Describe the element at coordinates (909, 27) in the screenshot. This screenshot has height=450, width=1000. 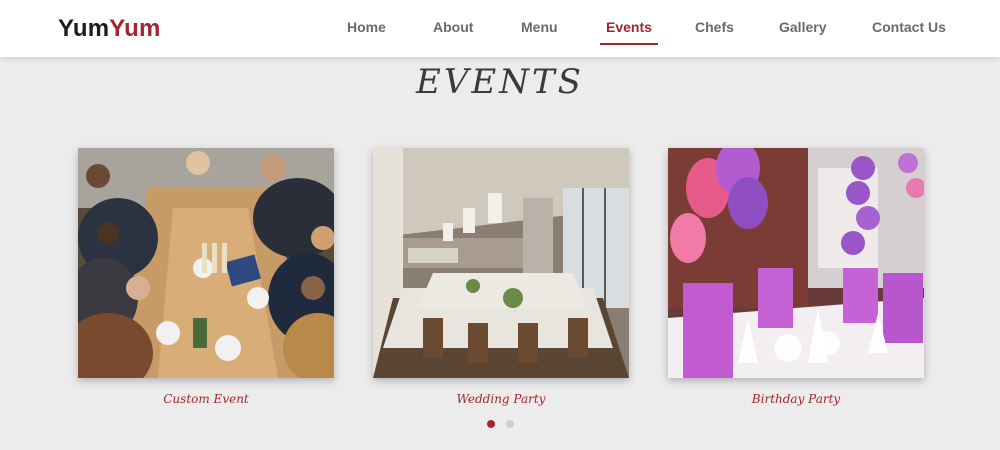
I see `nav-item-contact-us: Contact Us` at that location.